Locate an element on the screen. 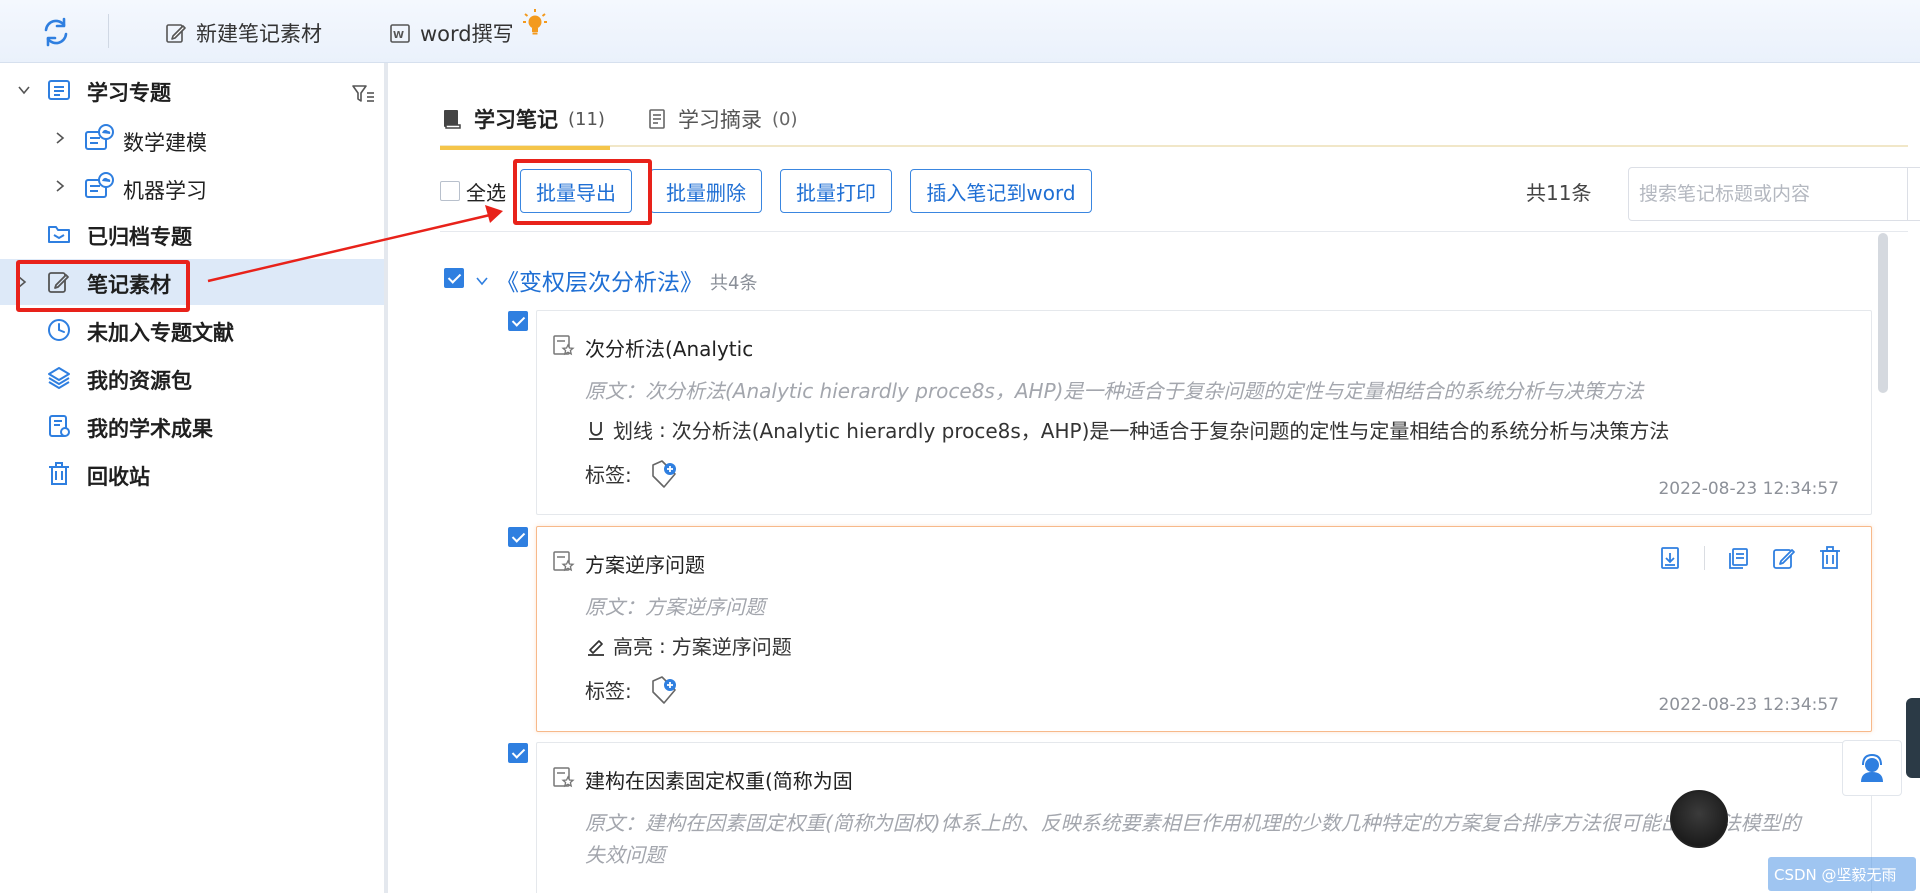 Image resolution: width=1920 pixels, height=893 pixels. total-count: 共11条 is located at coordinates (1559, 193).